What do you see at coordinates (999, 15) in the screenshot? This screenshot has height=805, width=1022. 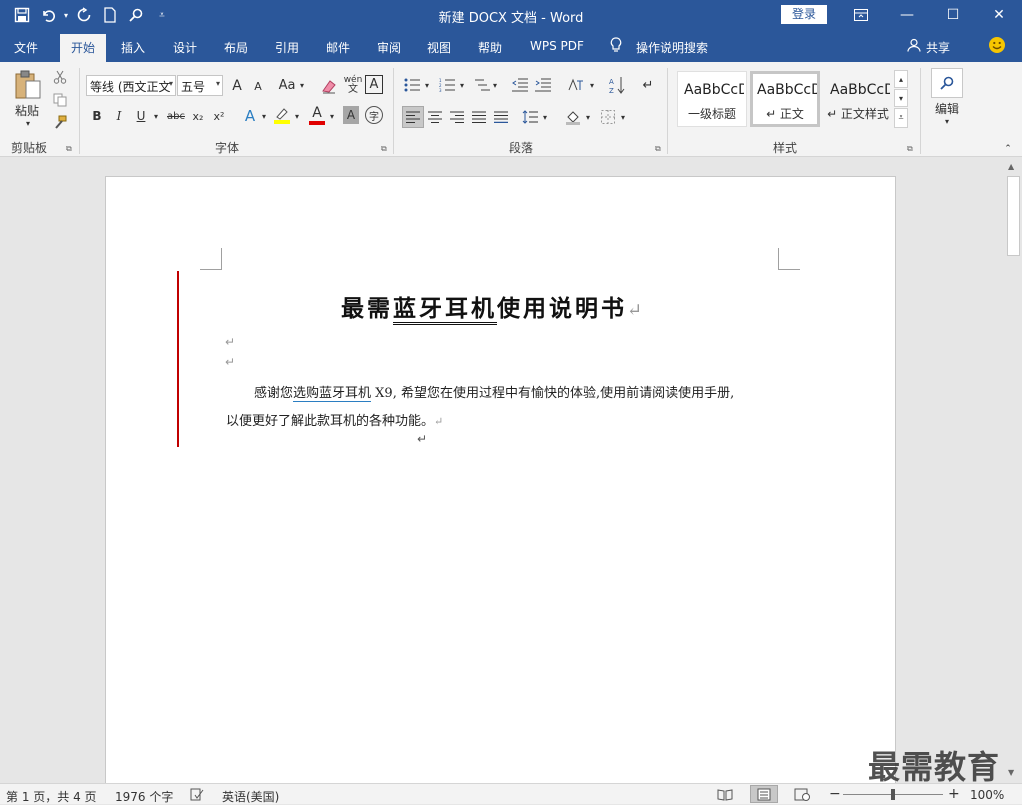 I see `close-button: ✕` at bounding box center [999, 15].